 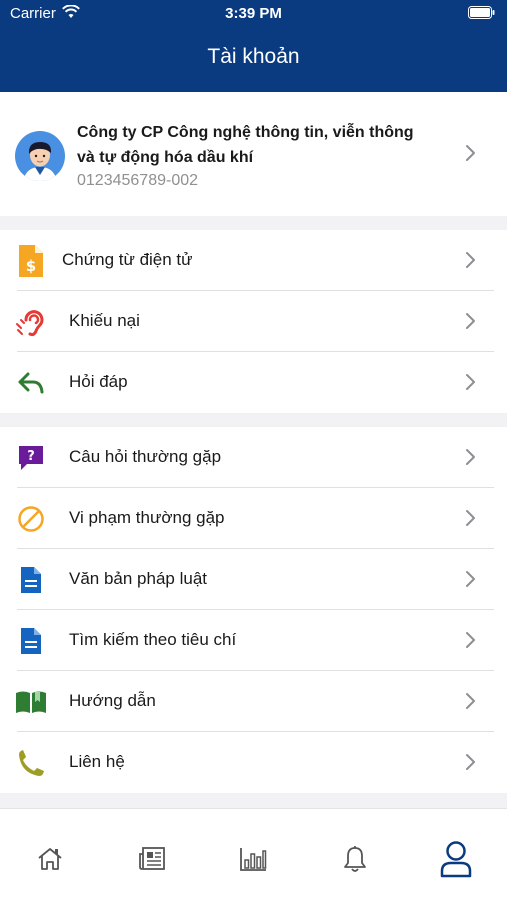 What do you see at coordinates (253, 260) in the screenshot?
I see `menu-item-e-documents: $ Chứng từ điện tử` at bounding box center [253, 260].